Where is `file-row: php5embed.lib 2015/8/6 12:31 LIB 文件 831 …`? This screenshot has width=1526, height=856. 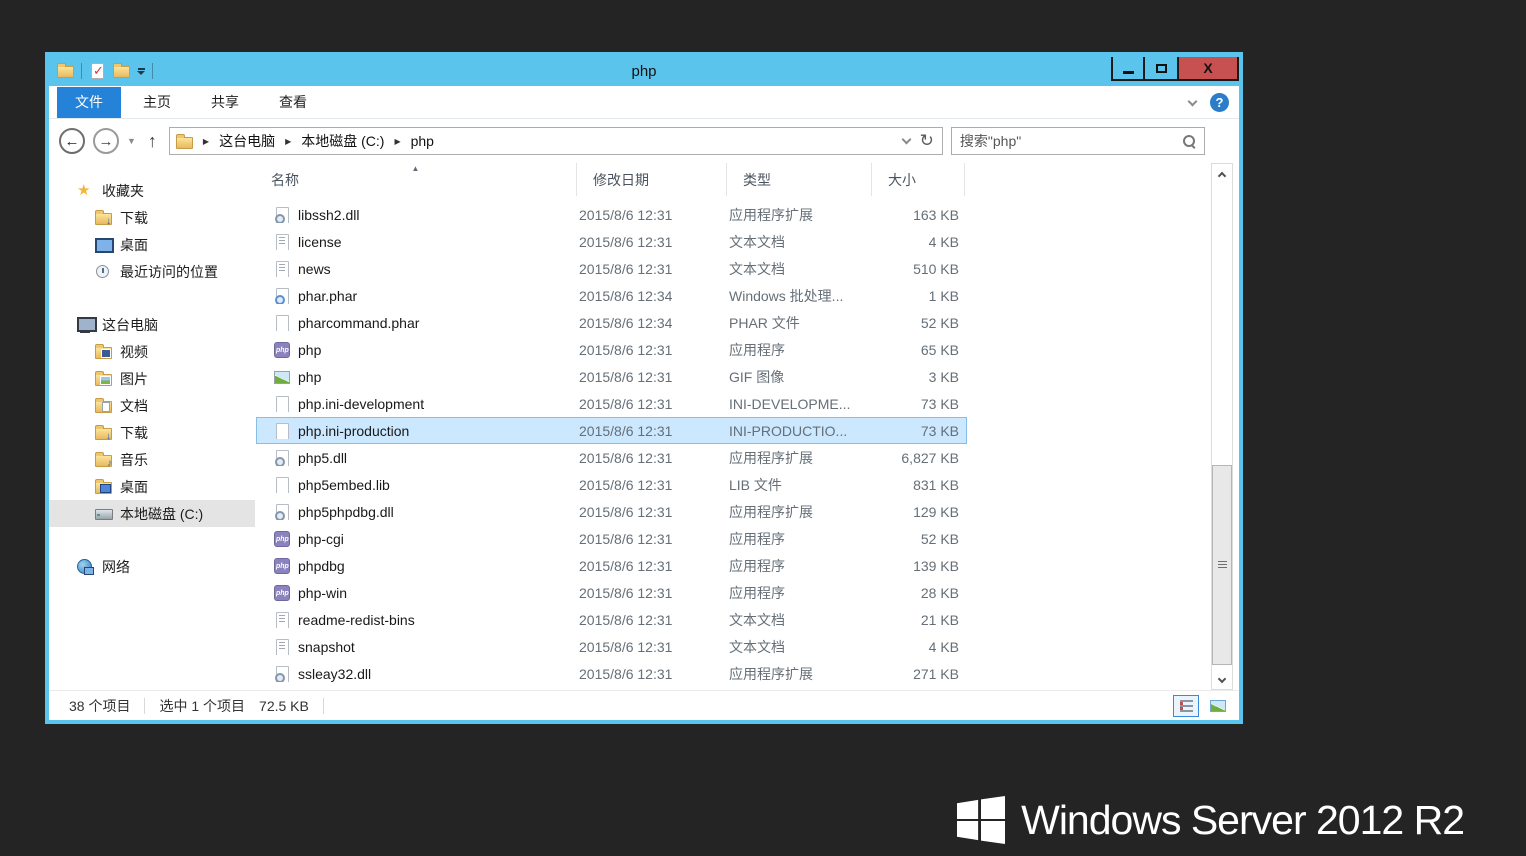 file-row: php5embed.lib 2015/8/6 12:31 LIB 文件 831 … is located at coordinates (611, 484).